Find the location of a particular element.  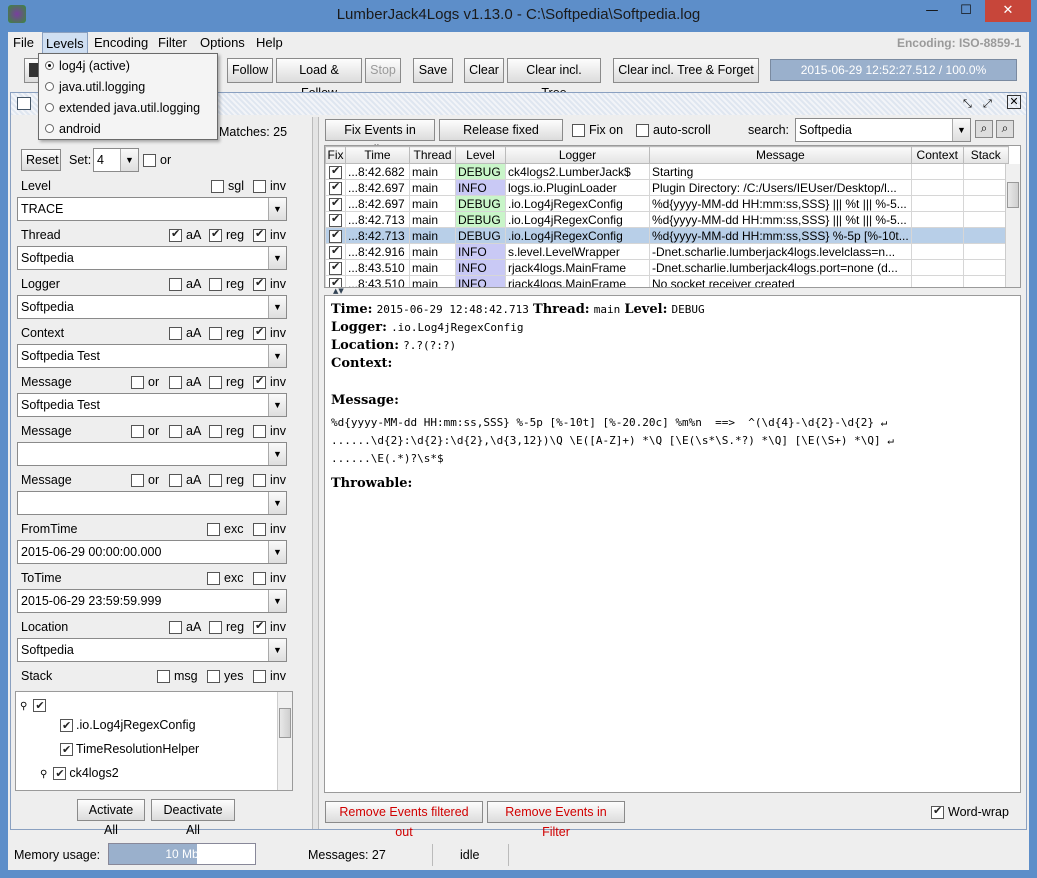

tree-scrollbar-thumb is located at coordinates (285, 723).